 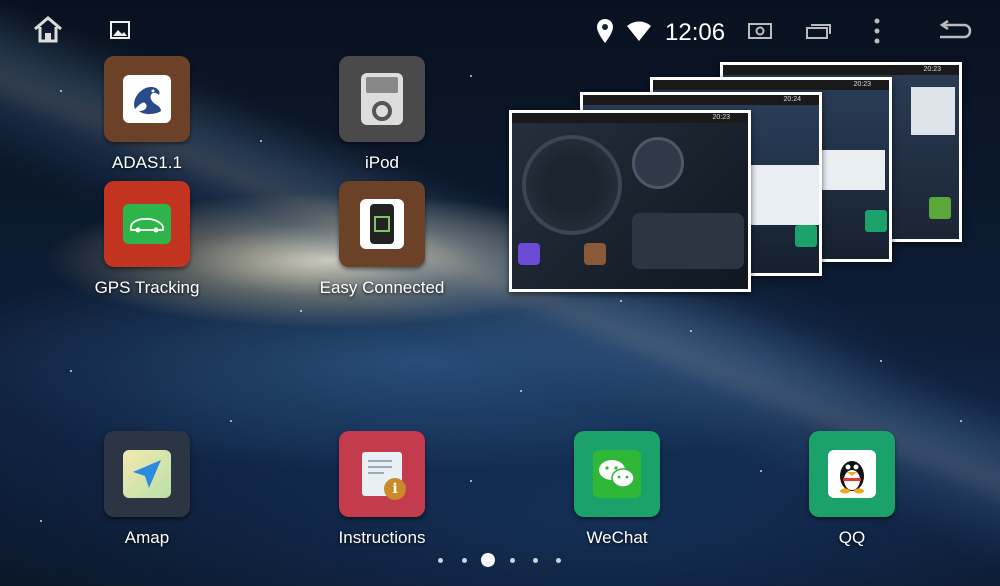 I want to click on app-ipod: iPod, so click(x=382, y=114).